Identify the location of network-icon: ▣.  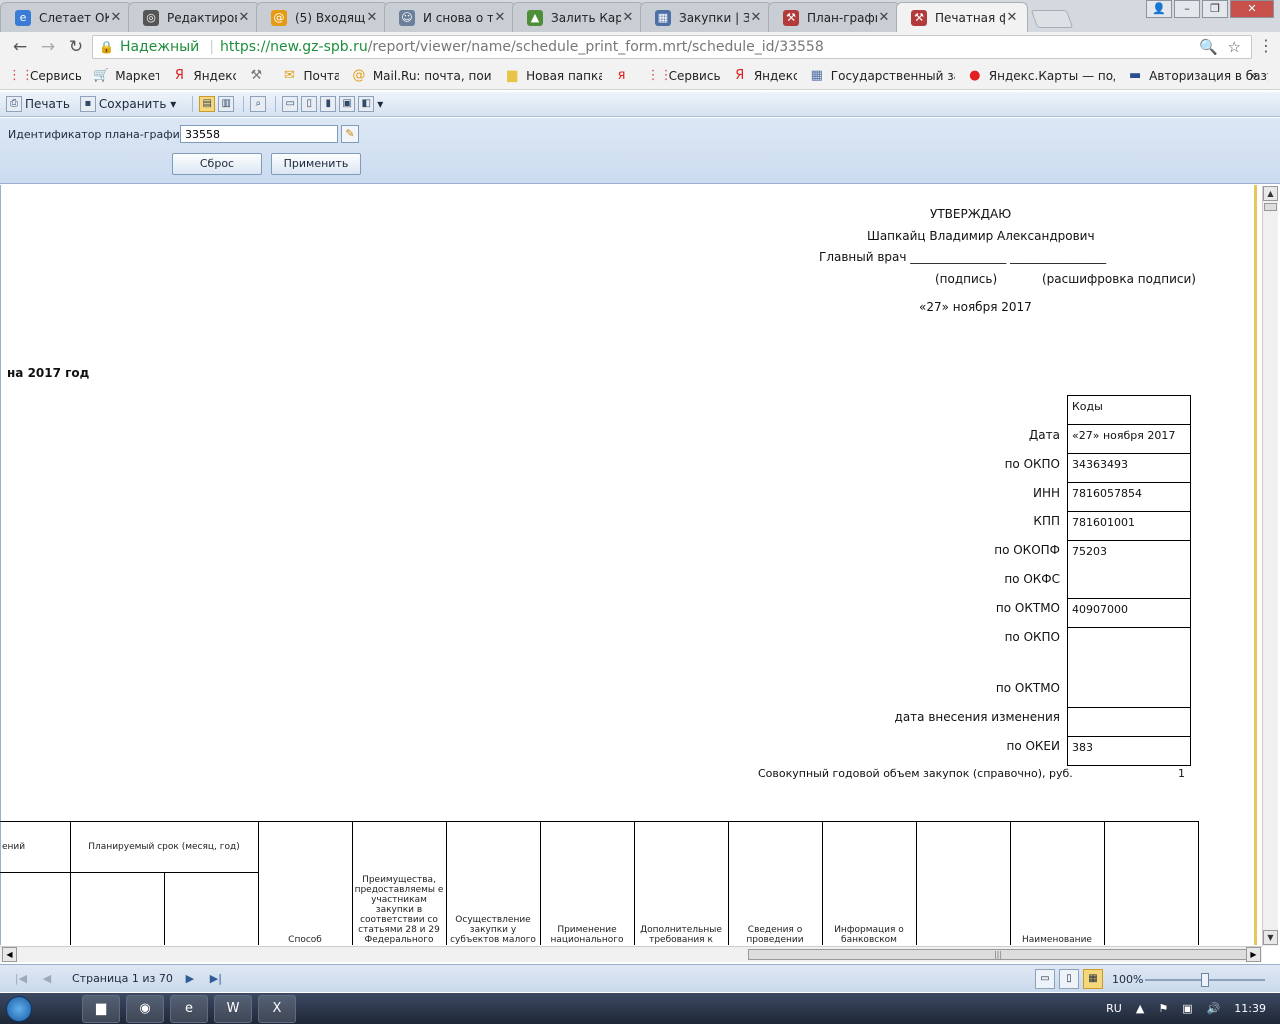
(1187, 1008).